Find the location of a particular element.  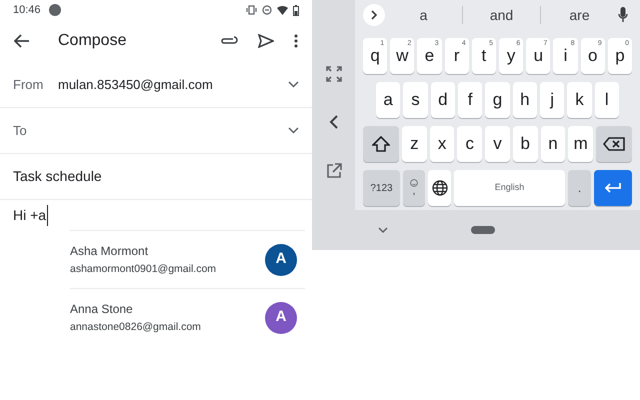

notification-icon is located at coordinates (54, 10).